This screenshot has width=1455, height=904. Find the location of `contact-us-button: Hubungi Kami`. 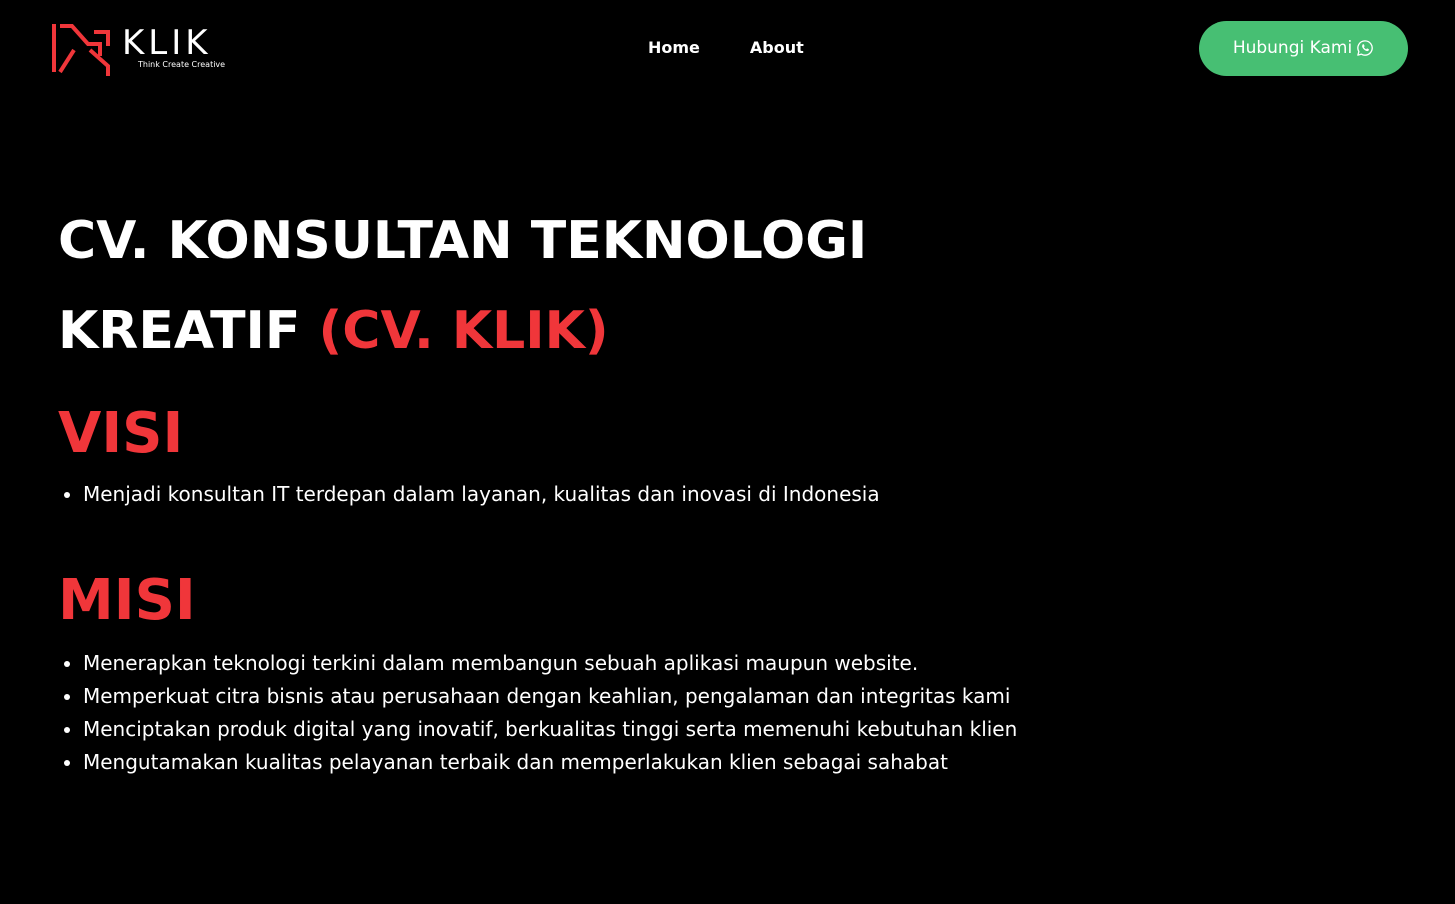

contact-us-button: Hubungi Kami is located at coordinates (1303, 48).